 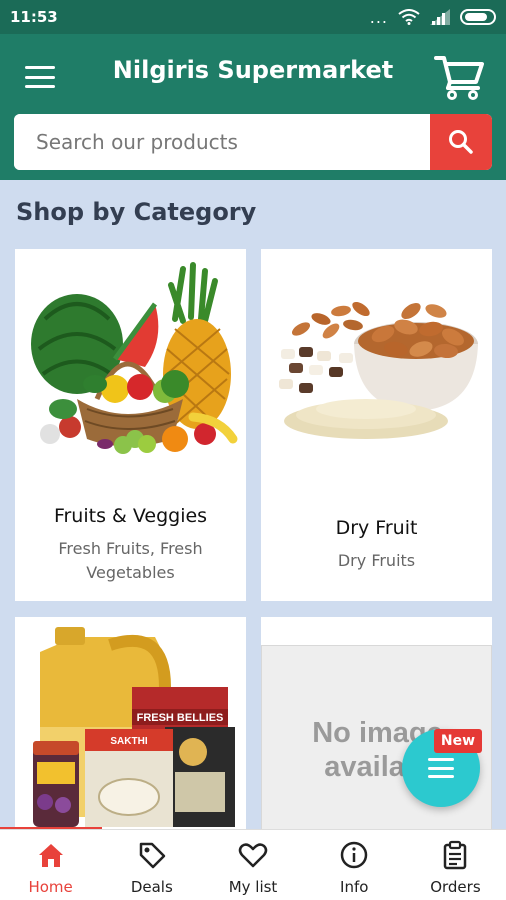 I want to click on nav-item-home: Home, so click(x=50, y=865).